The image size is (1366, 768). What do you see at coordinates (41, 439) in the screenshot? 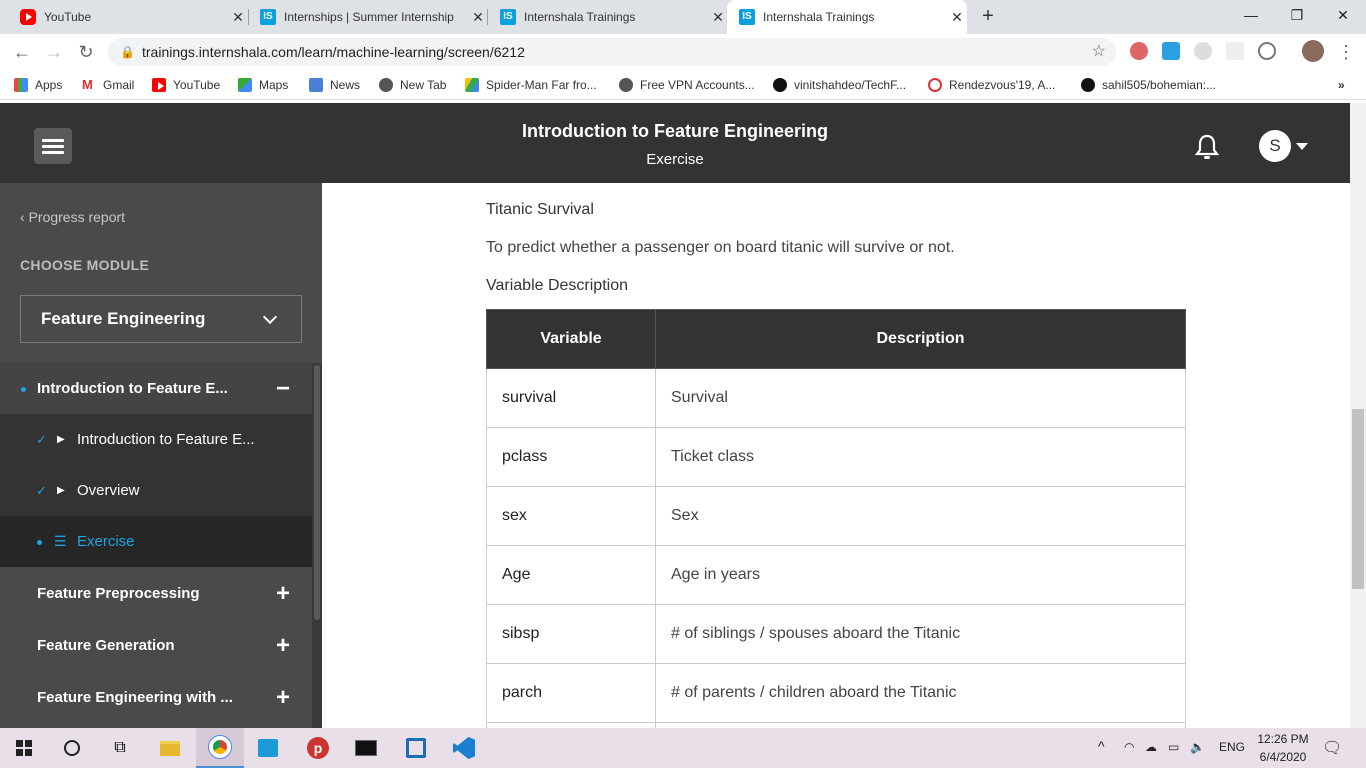
I see `checkmark-icon: ✓` at bounding box center [41, 439].